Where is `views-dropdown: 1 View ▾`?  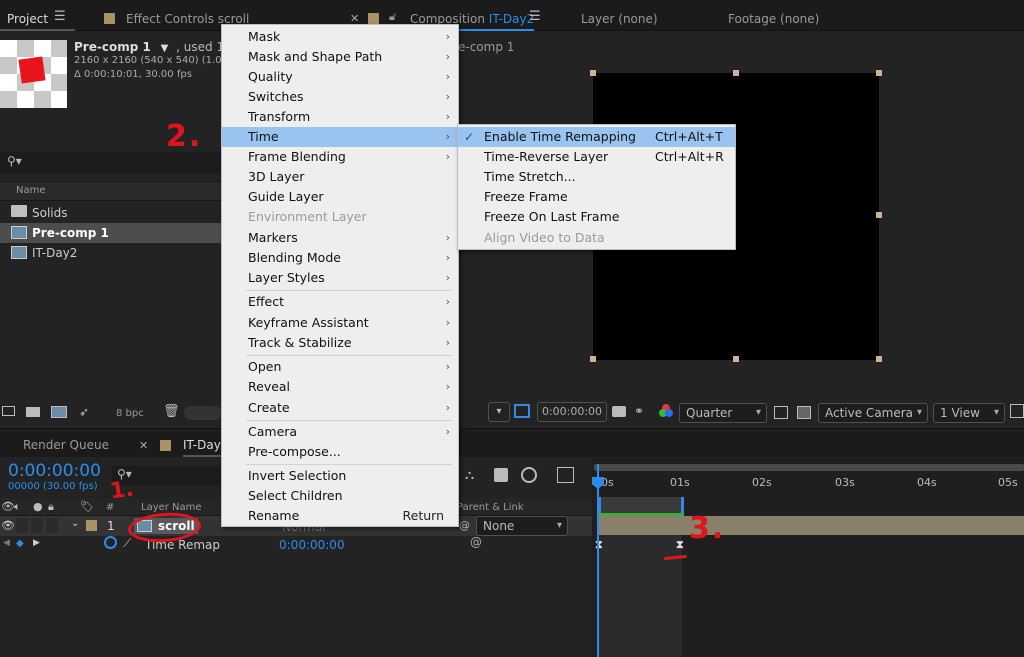 views-dropdown: 1 View ▾ is located at coordinates (969, 413).